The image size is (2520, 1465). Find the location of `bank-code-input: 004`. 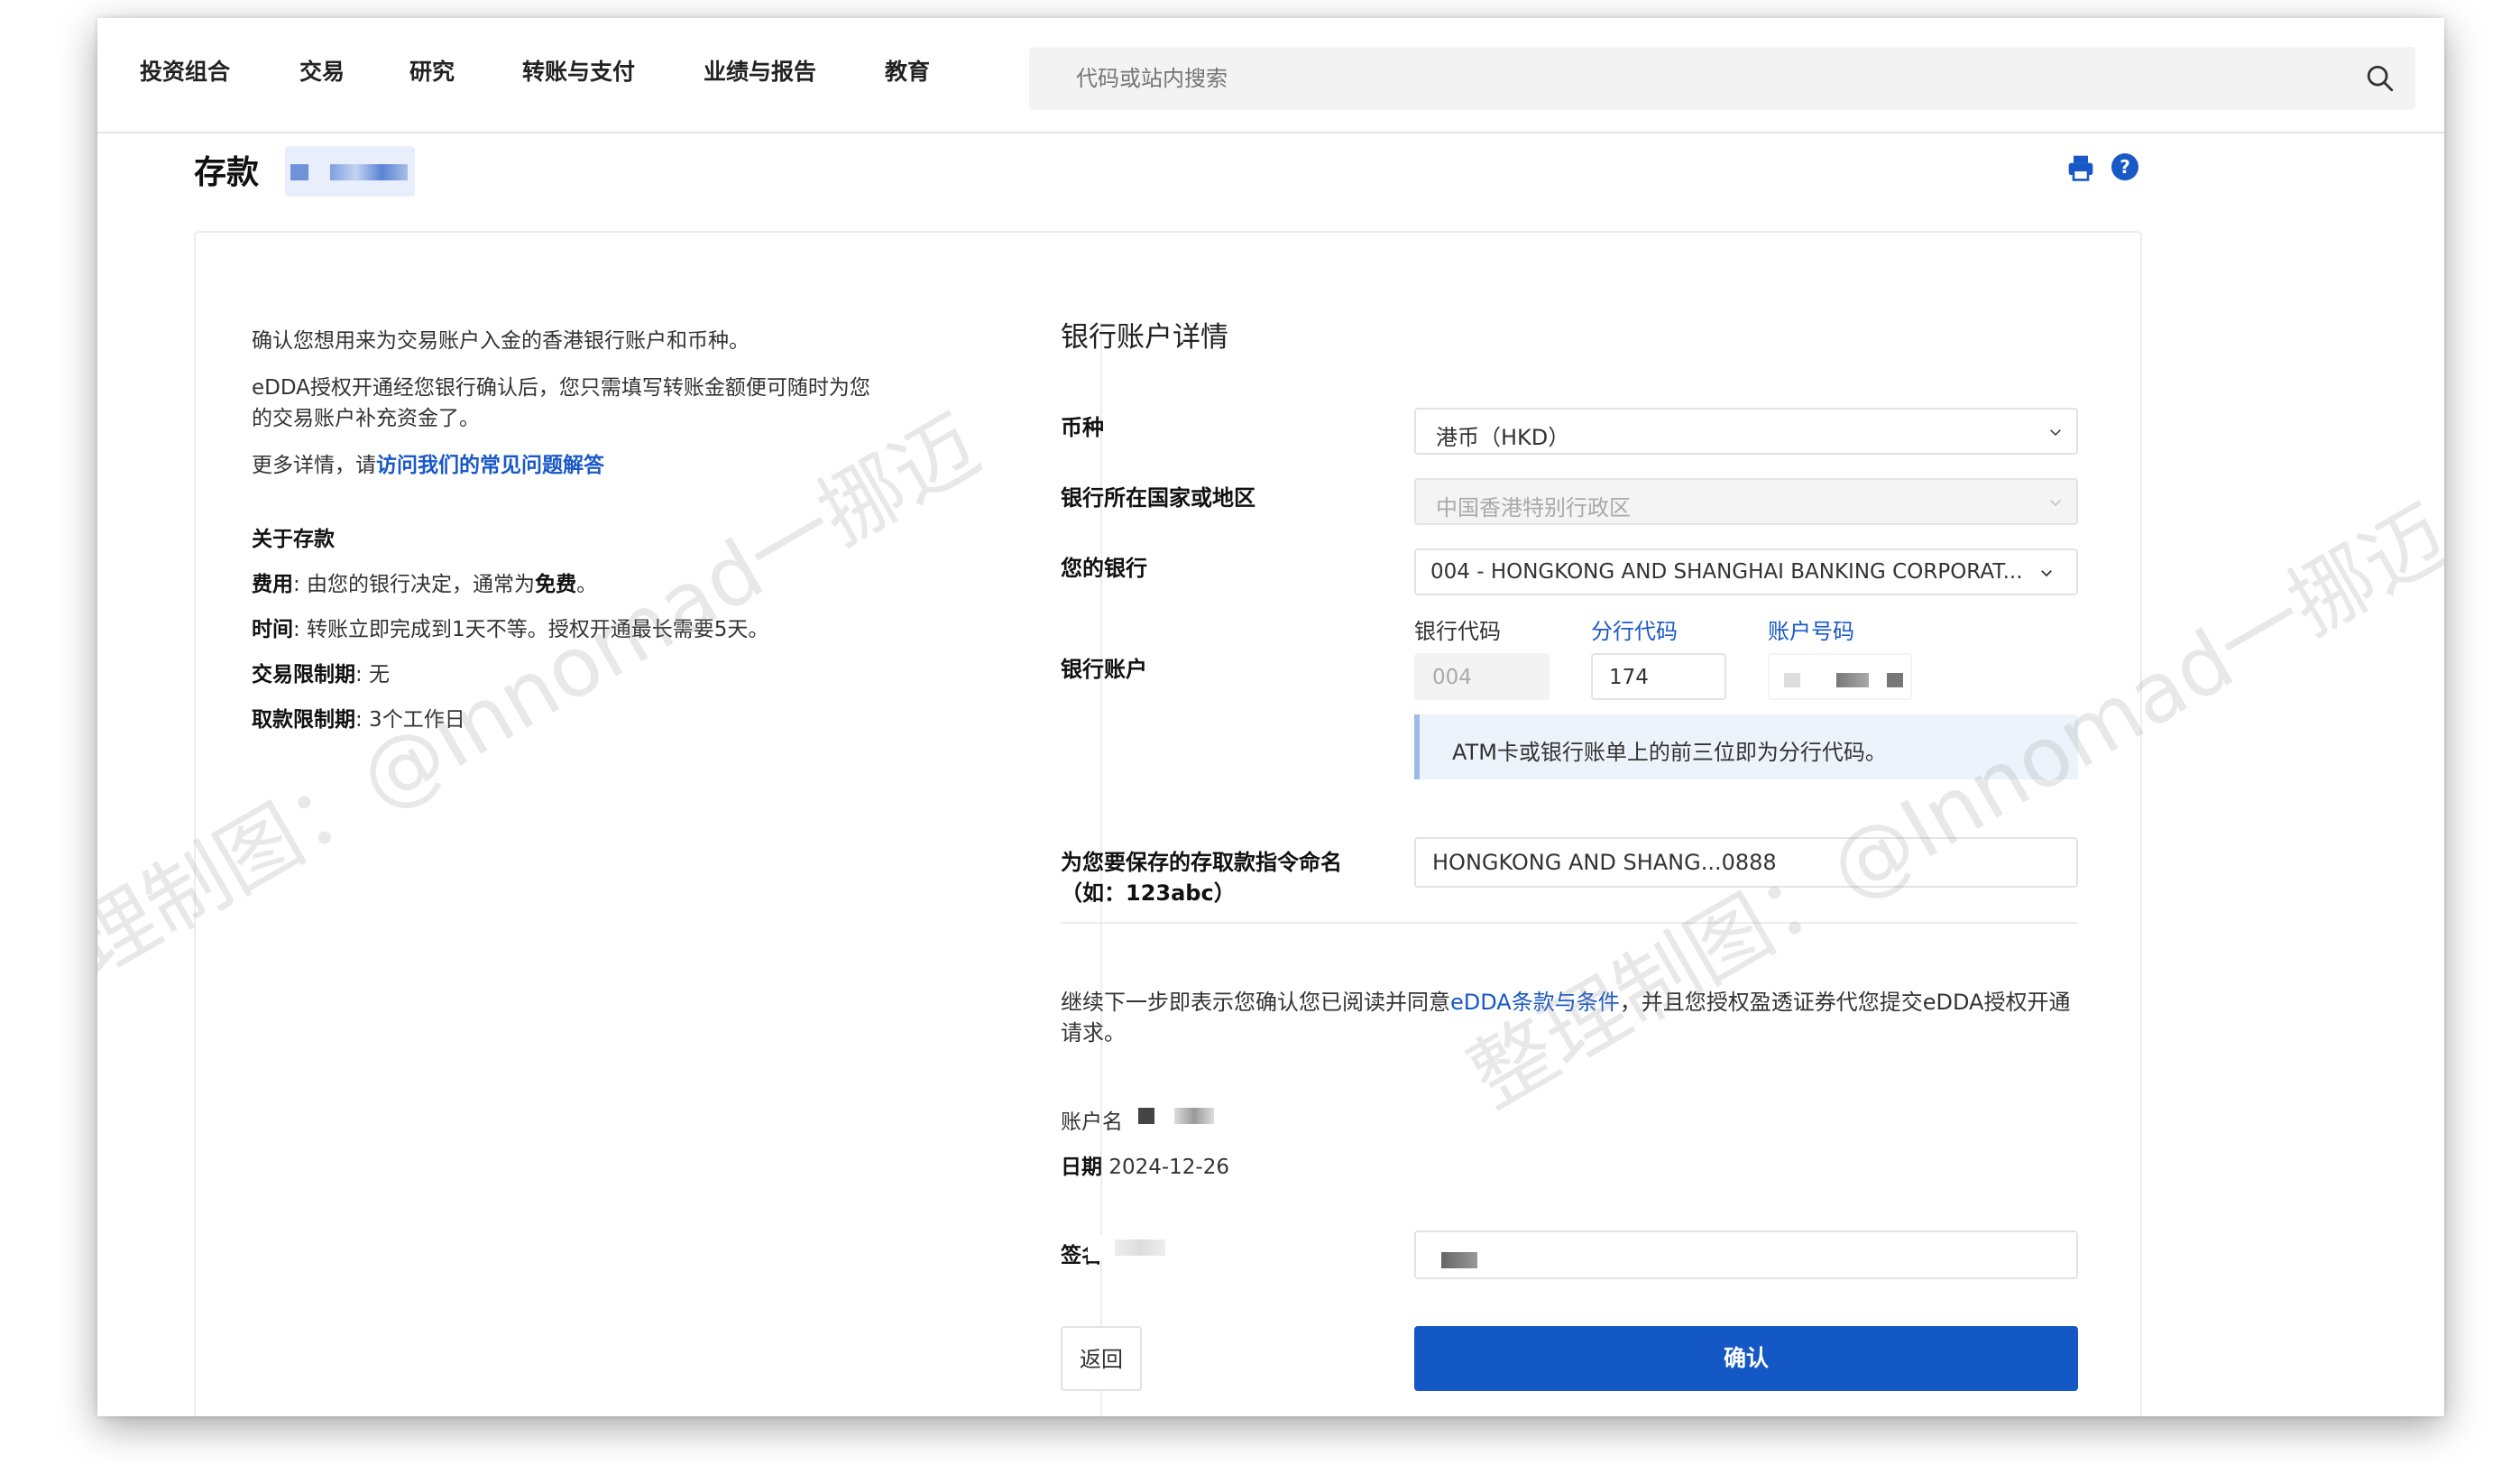

bank-code-input: 004 is located at coordinates (1482, 676).